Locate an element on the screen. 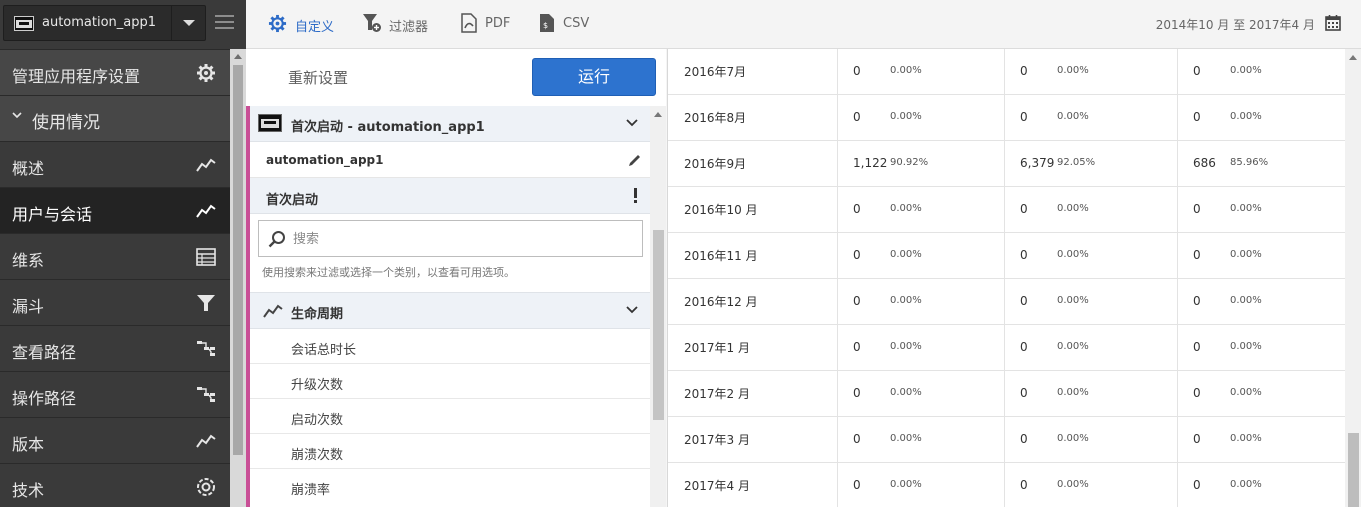 This screenshot has width=1361, height=507. month-cell: 2016年12 月 is located at coordinates (753, 302).